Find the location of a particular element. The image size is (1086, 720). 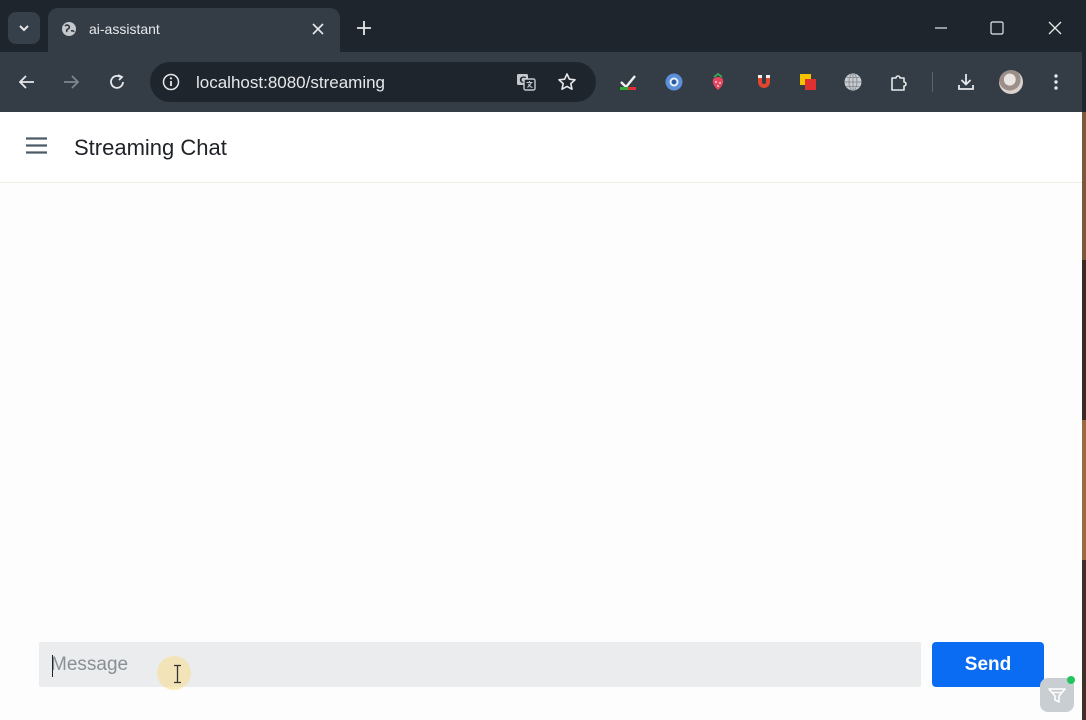

globe-icon is located at coordinates (69, 29).